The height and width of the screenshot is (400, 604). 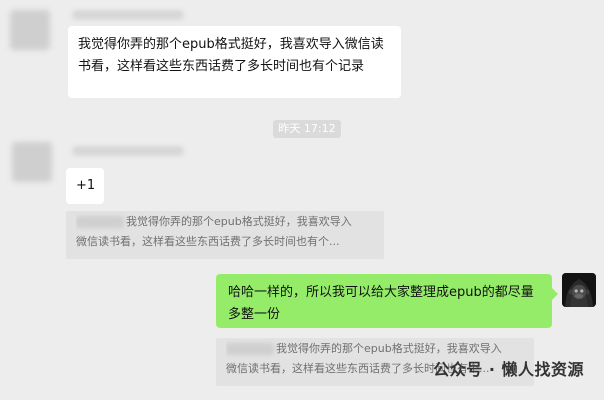 I want to click on time-separator: 昨天 17:12, so click(x=307, y=129).